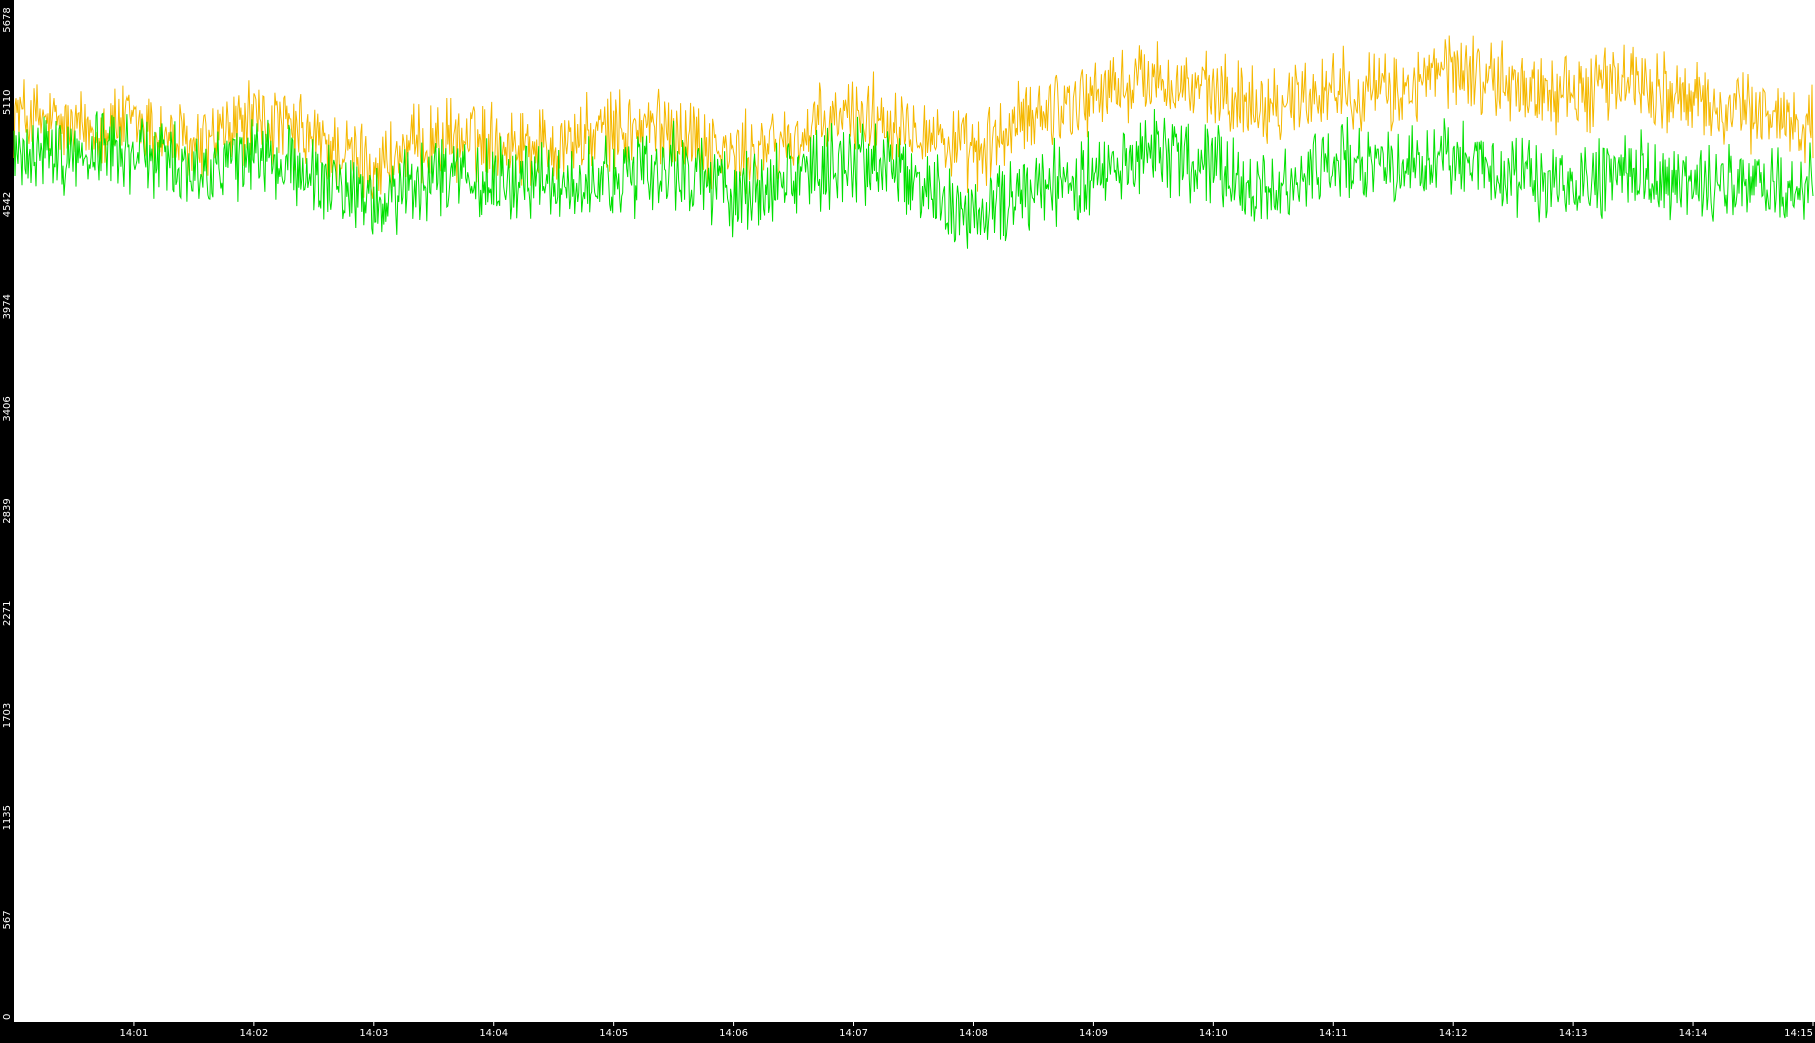 Image resolution: width=1815 pixels, height=1043 pixels. What do you see at coordinates (7, 1017) in the screenshot?
I see `y-tick-label: 0` at bounding box center [7, 1017].